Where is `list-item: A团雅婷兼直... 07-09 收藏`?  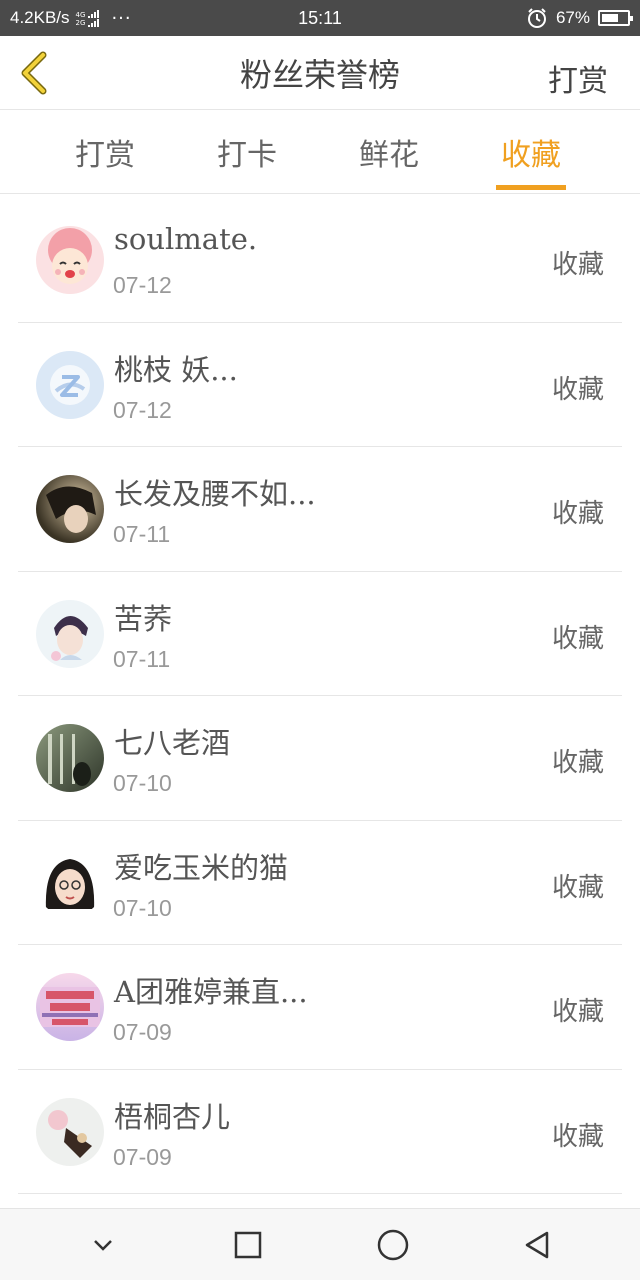 list-item: A团雅婷兼直... 07-09 收藏 is located at coordinates (320, 1007).